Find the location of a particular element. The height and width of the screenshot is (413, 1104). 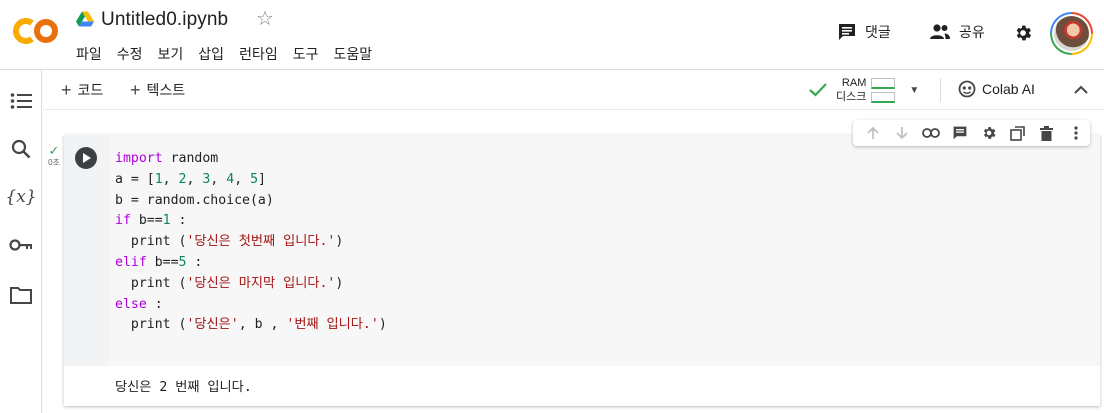

people-icon is located at coordinates (940, 31).